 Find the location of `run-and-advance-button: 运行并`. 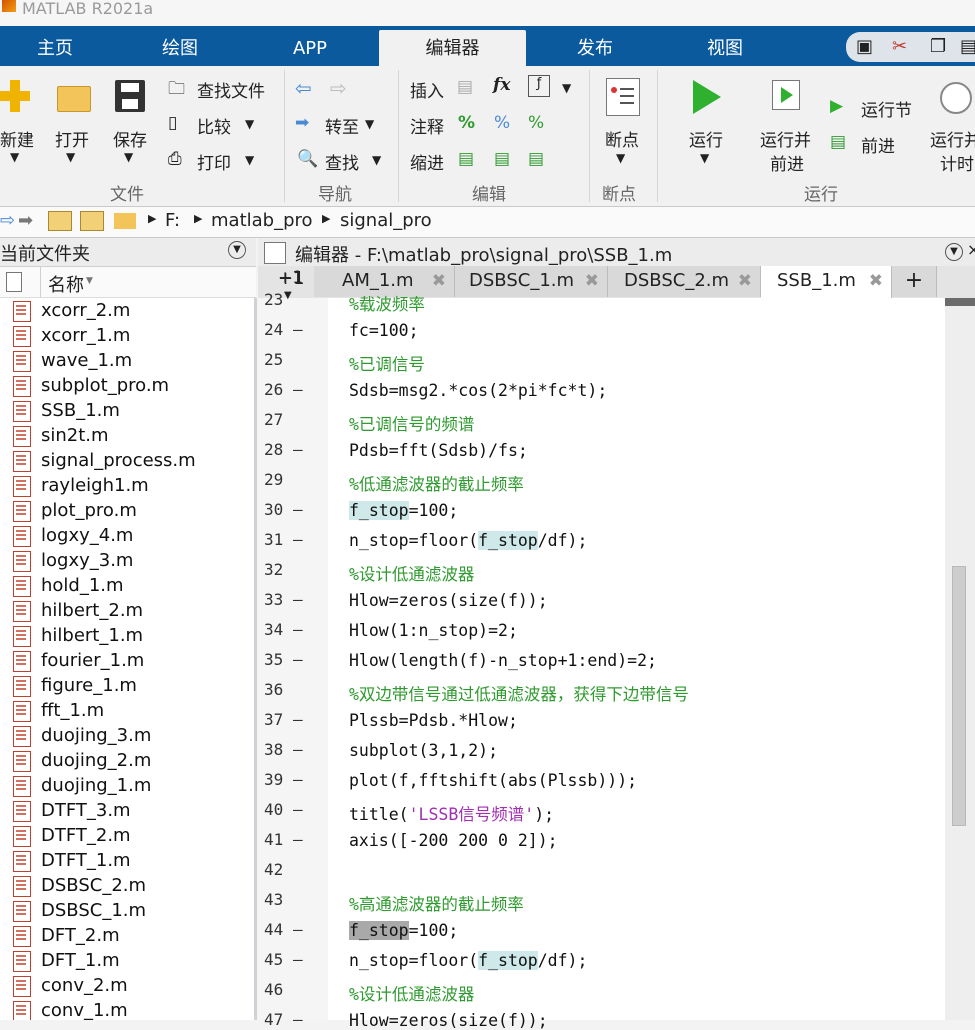

run-and-advance-button: 运行并 is located at coordinates (785, 138).